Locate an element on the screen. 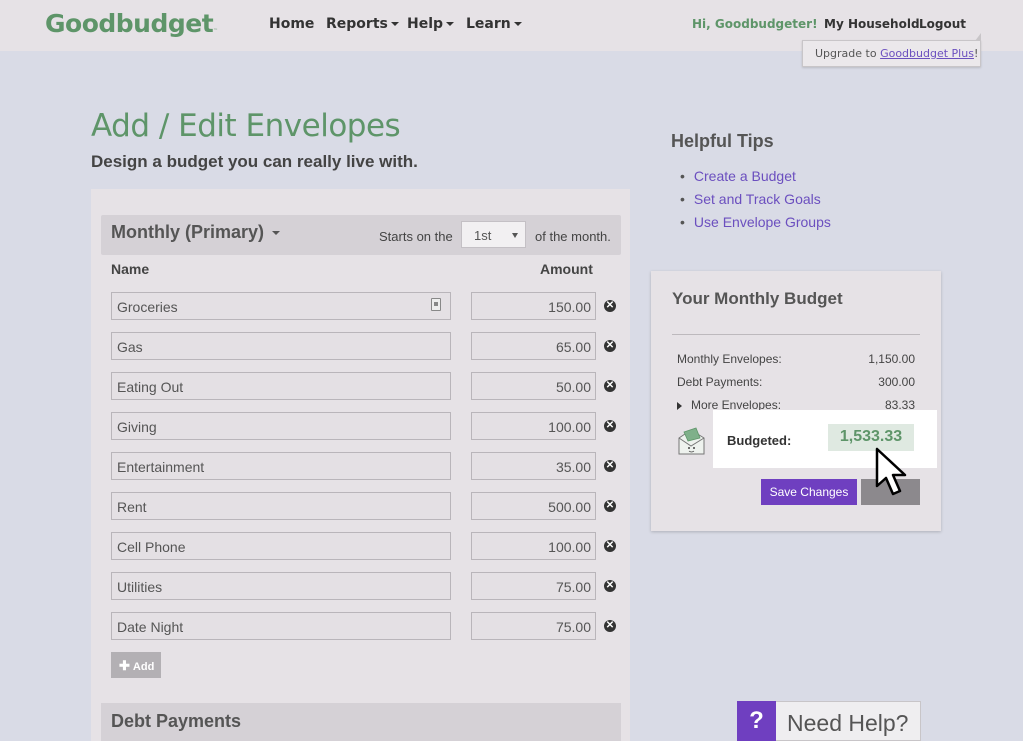  nav-home: Home is located at coordinates (291, 24).